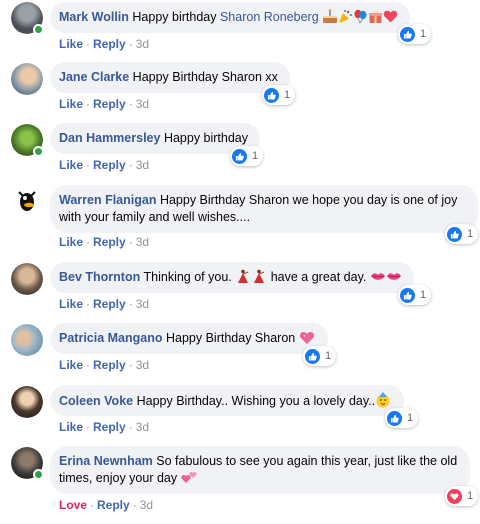  I want to click on comment-bubble: Dan Hammersley Happy birthday, so click(155, 138).